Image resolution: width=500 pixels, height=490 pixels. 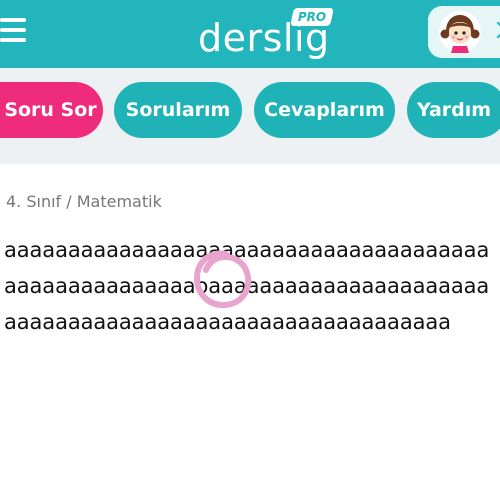 I want to click on profile-button, so click(x=464, y=32).